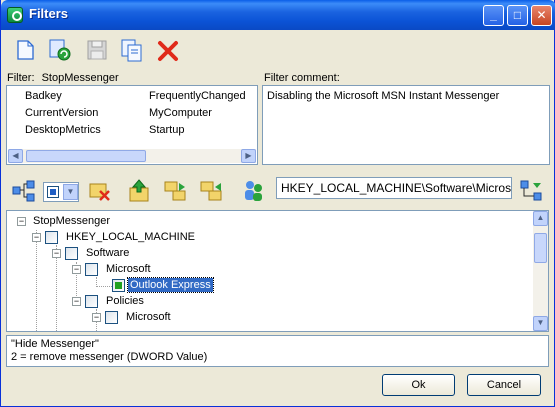 The width and height of the screenshot is (555, 407). What do you see at coordinates (176, 191) in the screenshot?
I see `folder-tree-icon` at bounding box center [176, 191].